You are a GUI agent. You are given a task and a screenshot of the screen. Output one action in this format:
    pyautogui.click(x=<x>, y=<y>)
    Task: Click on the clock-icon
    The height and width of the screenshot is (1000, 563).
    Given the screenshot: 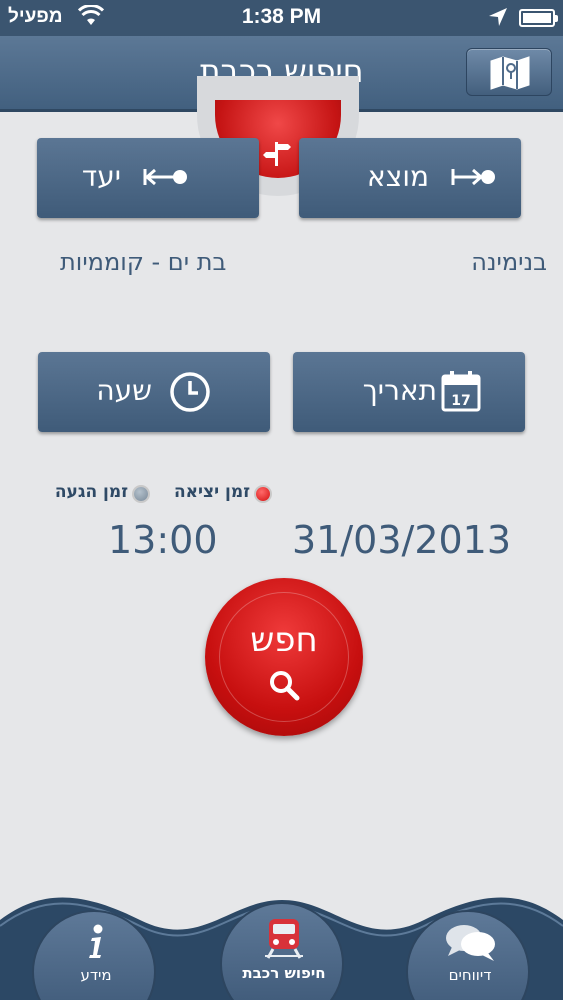 What is the action you would take?
    pyautogui.click(x=190, y=392)
    